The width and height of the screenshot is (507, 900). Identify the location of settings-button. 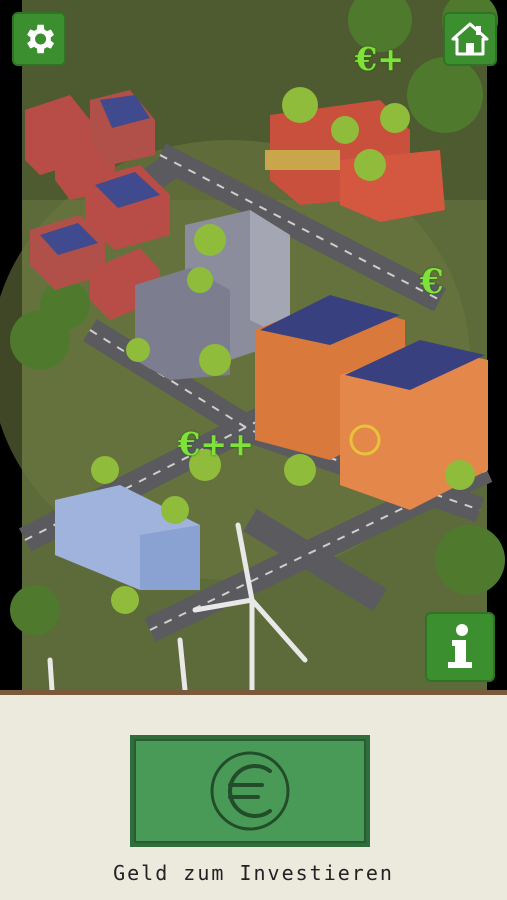
(39, 39).